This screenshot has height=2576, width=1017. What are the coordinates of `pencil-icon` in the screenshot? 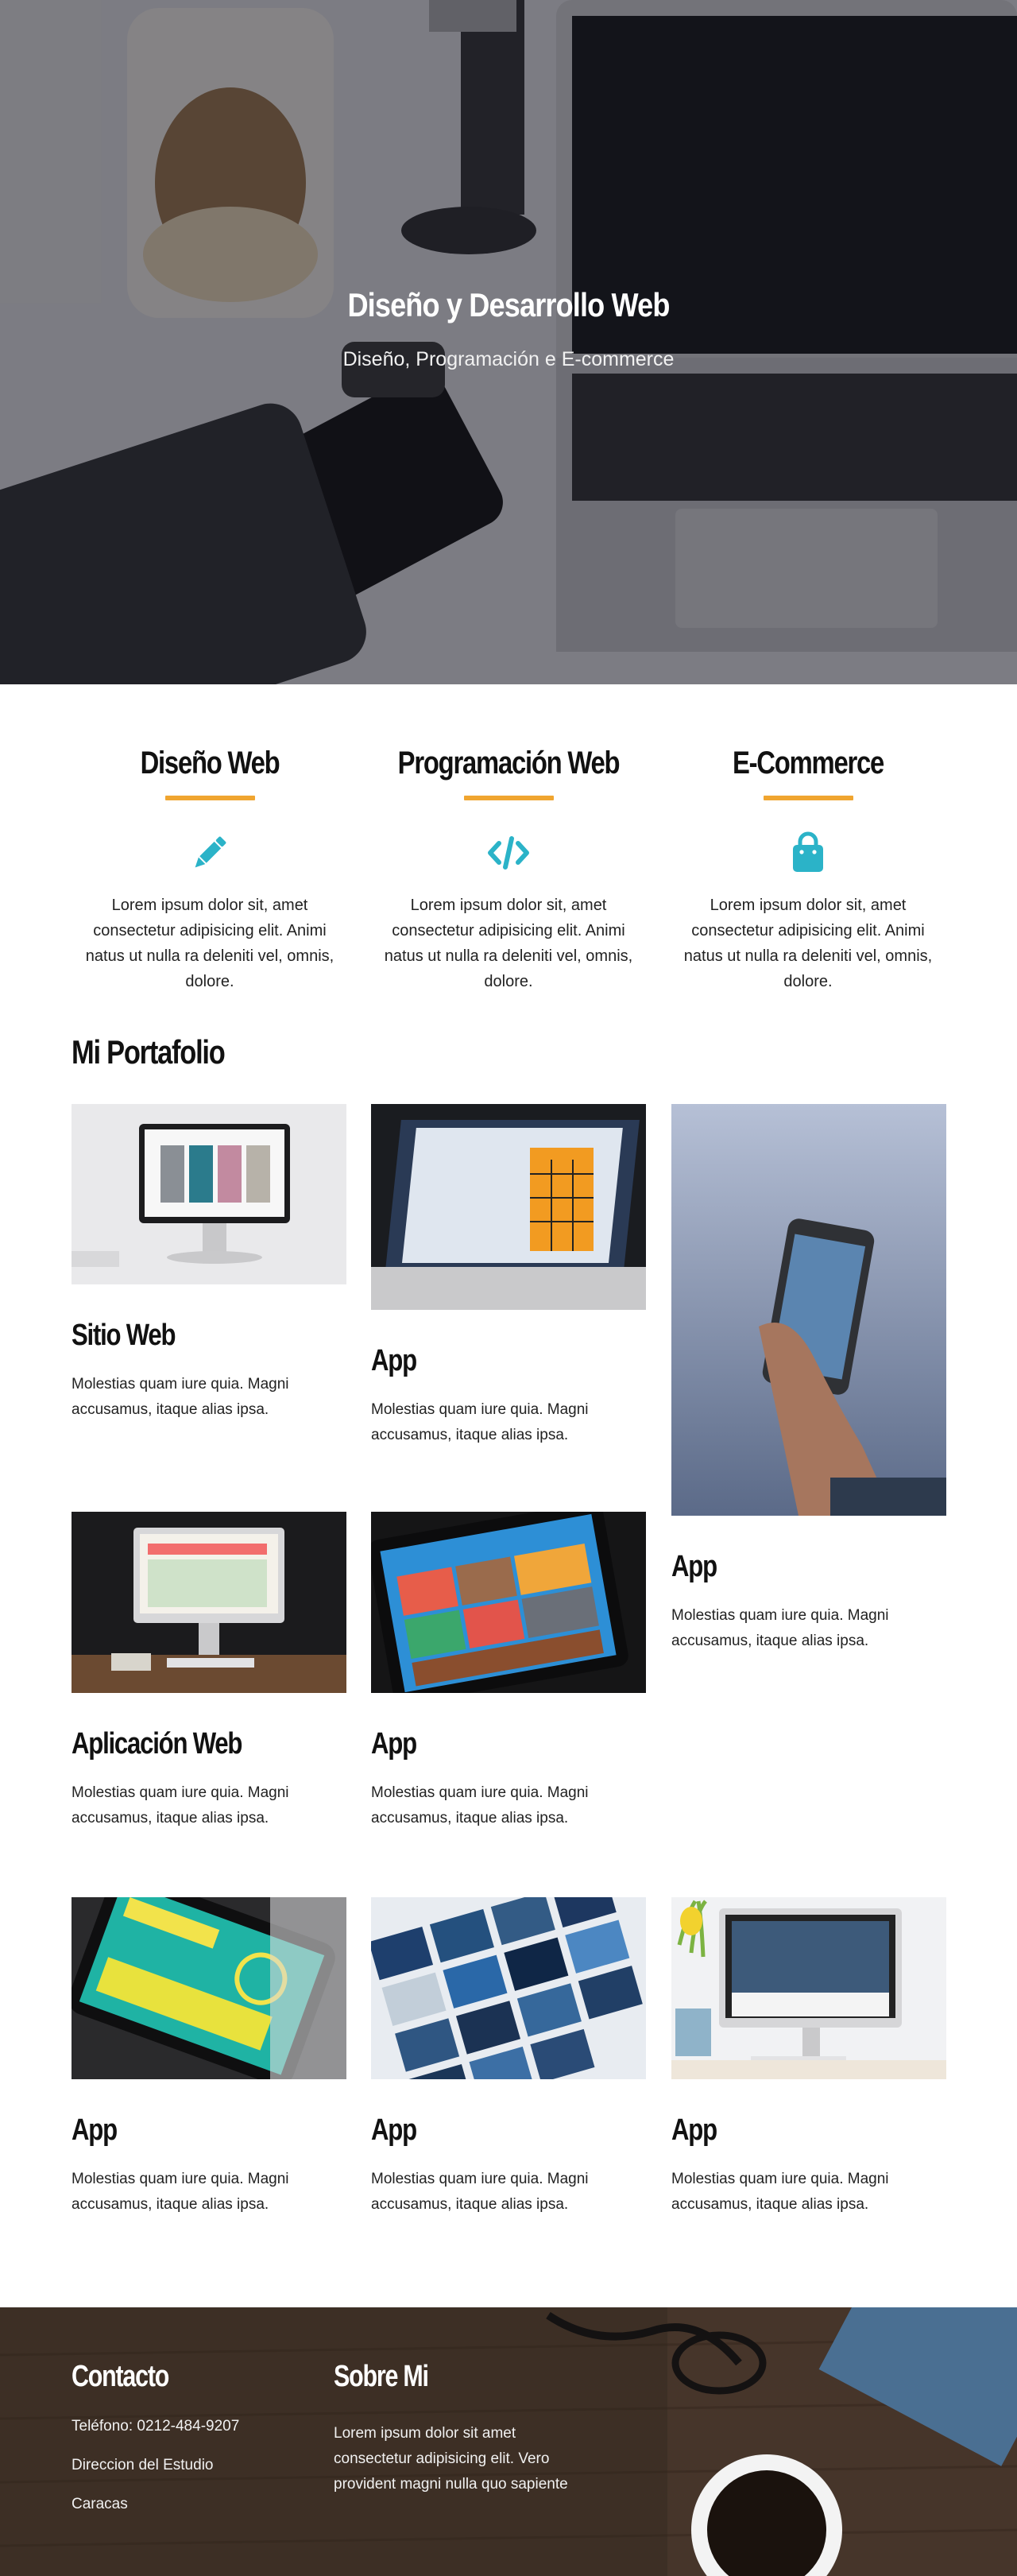 It's located at (210, 852).